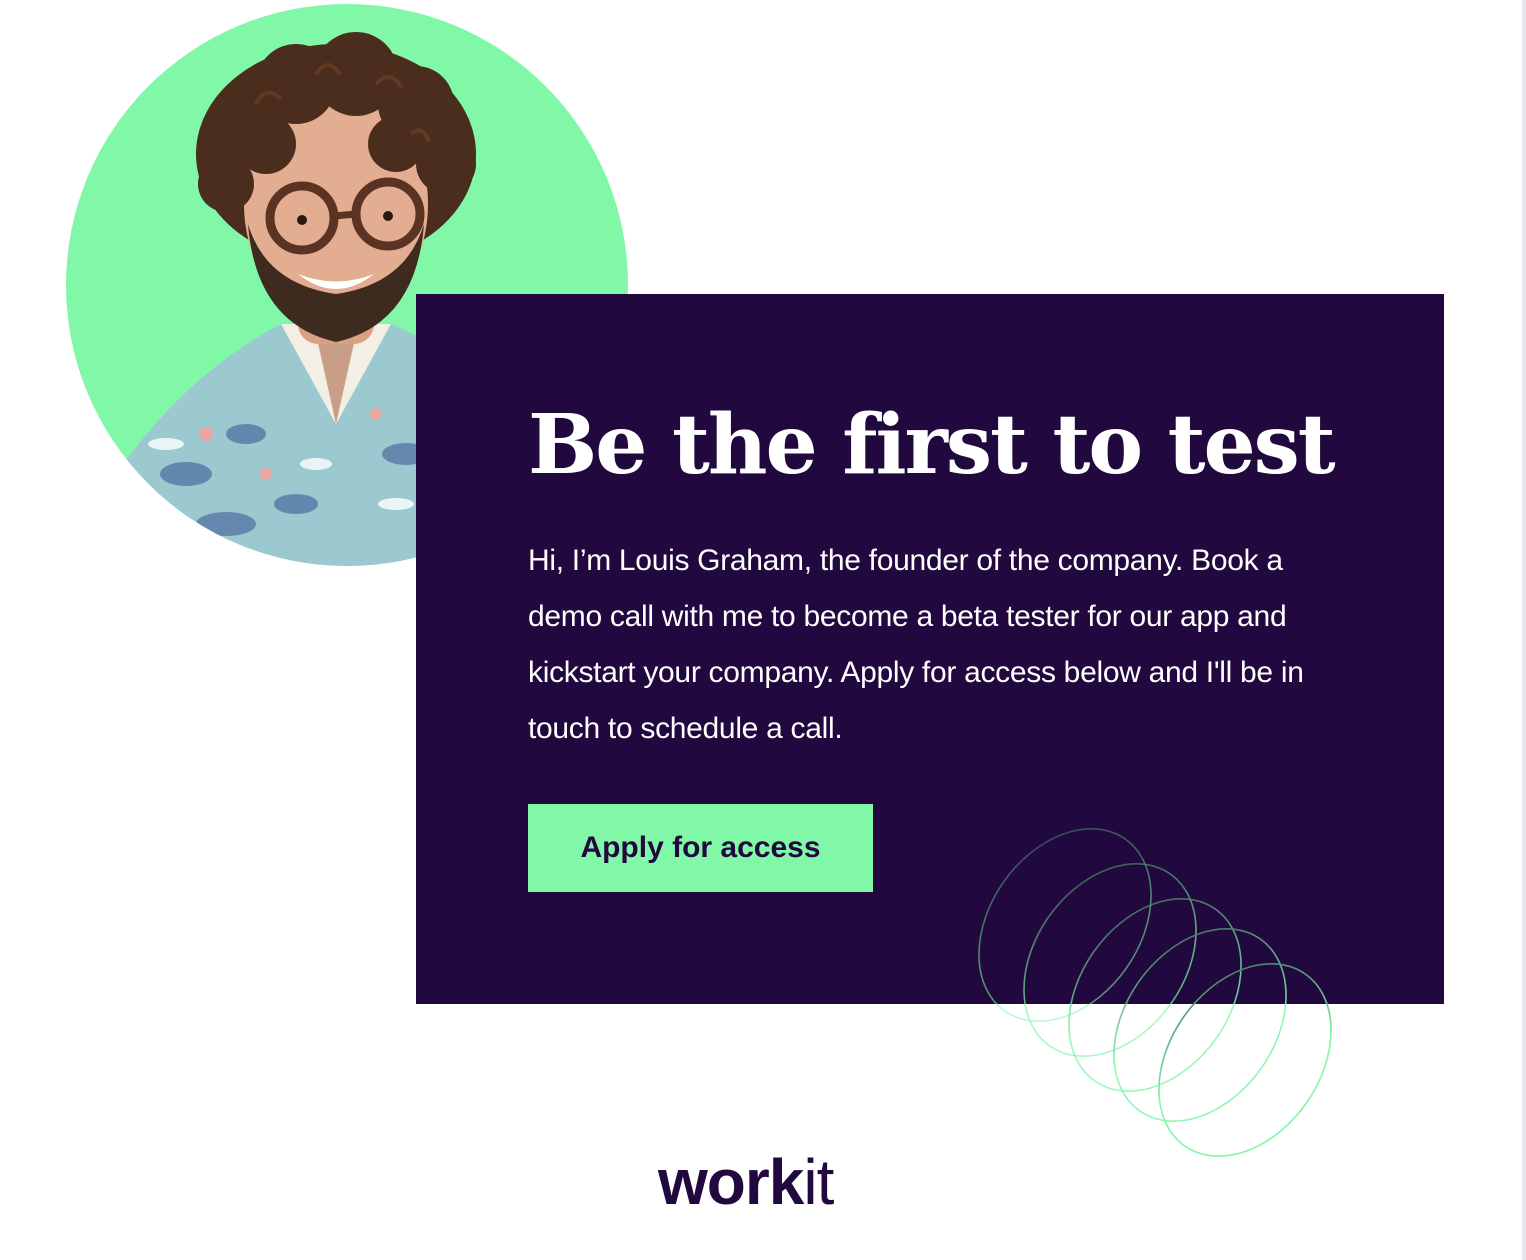  Describe the element at coordinates (932, 445) in the screenshot. I see `headline: Be the first to test` at that location.